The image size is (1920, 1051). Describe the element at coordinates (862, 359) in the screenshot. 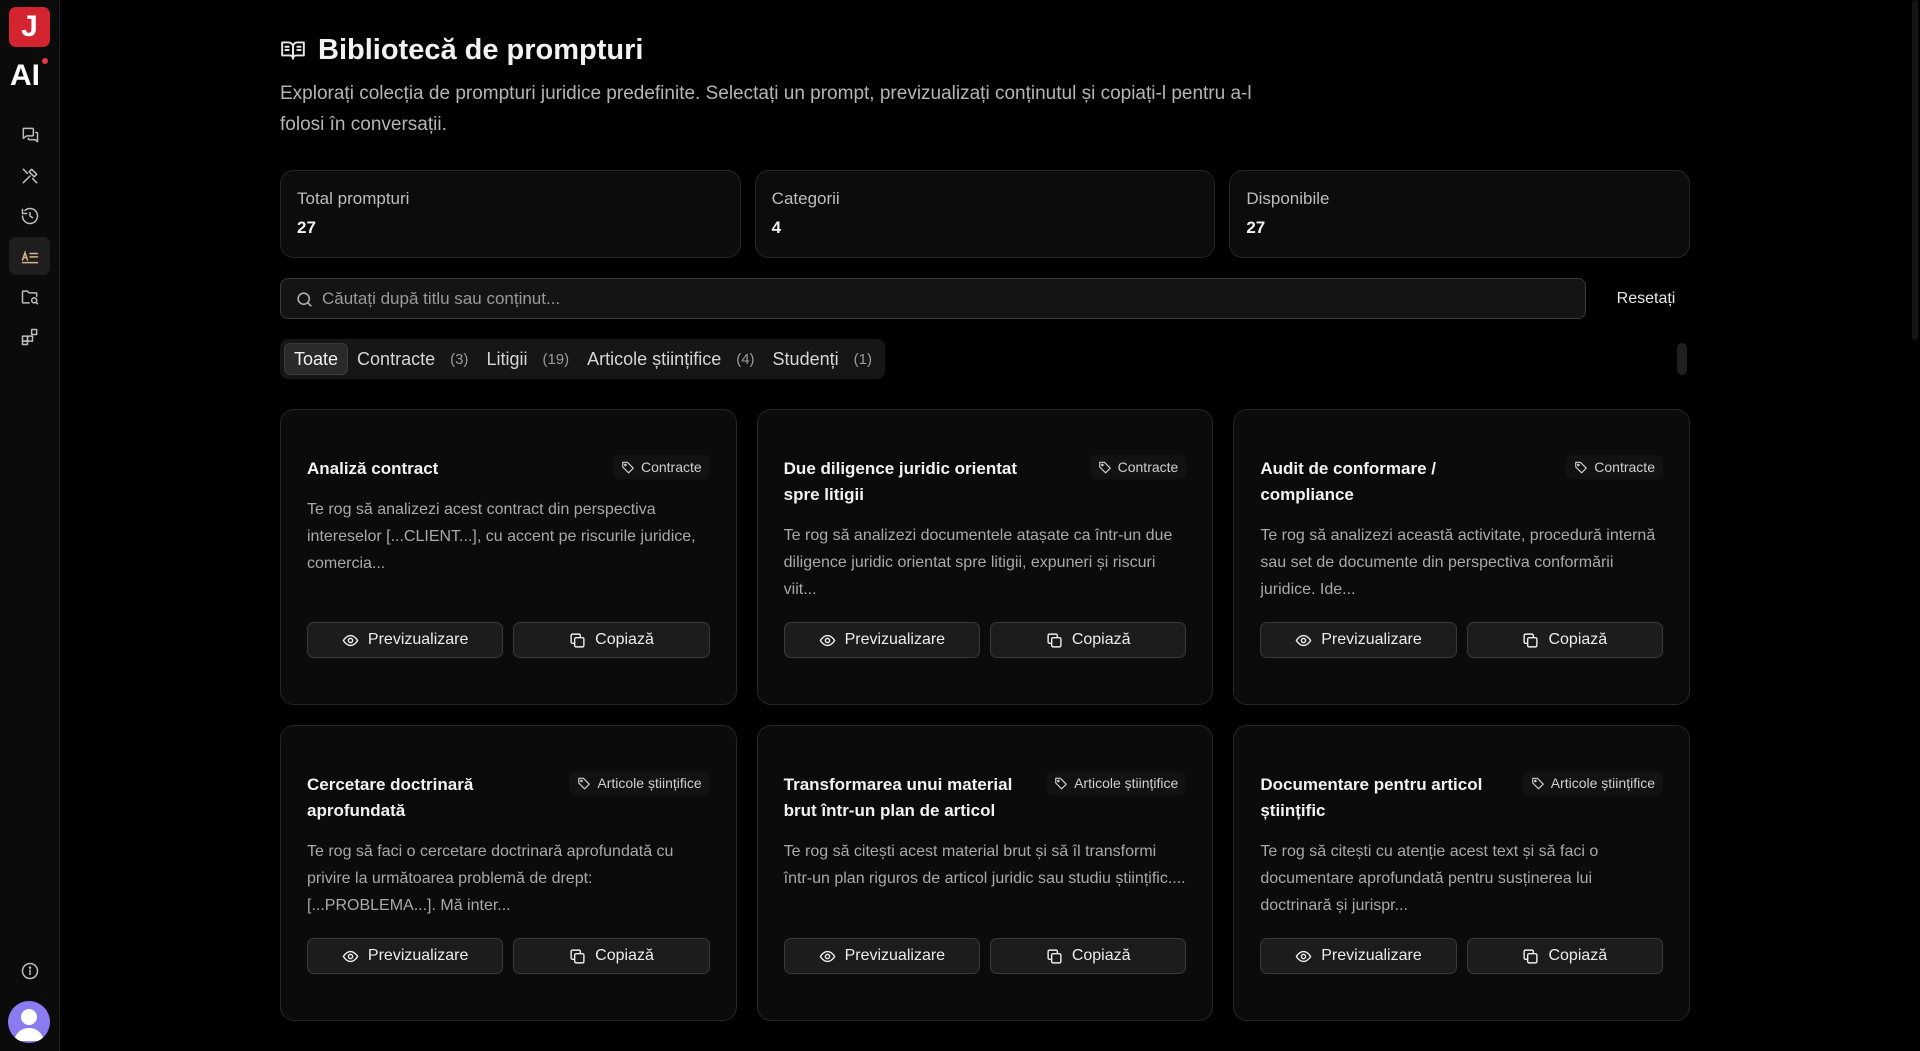

I see `tab-count: (1)` at that location.